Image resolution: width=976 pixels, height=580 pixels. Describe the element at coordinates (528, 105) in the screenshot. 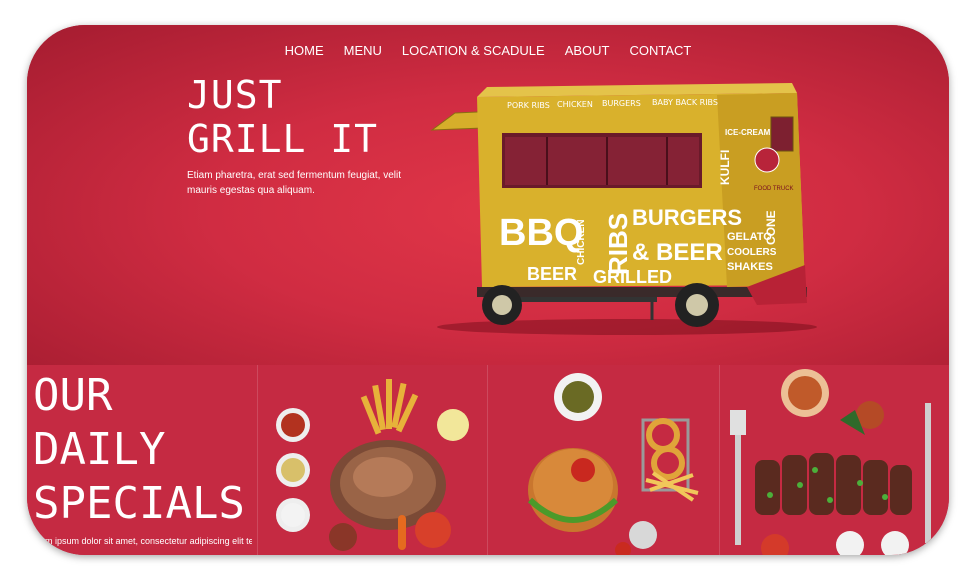

I see `truck-roof-label-1: PORK RIBS` at that location.